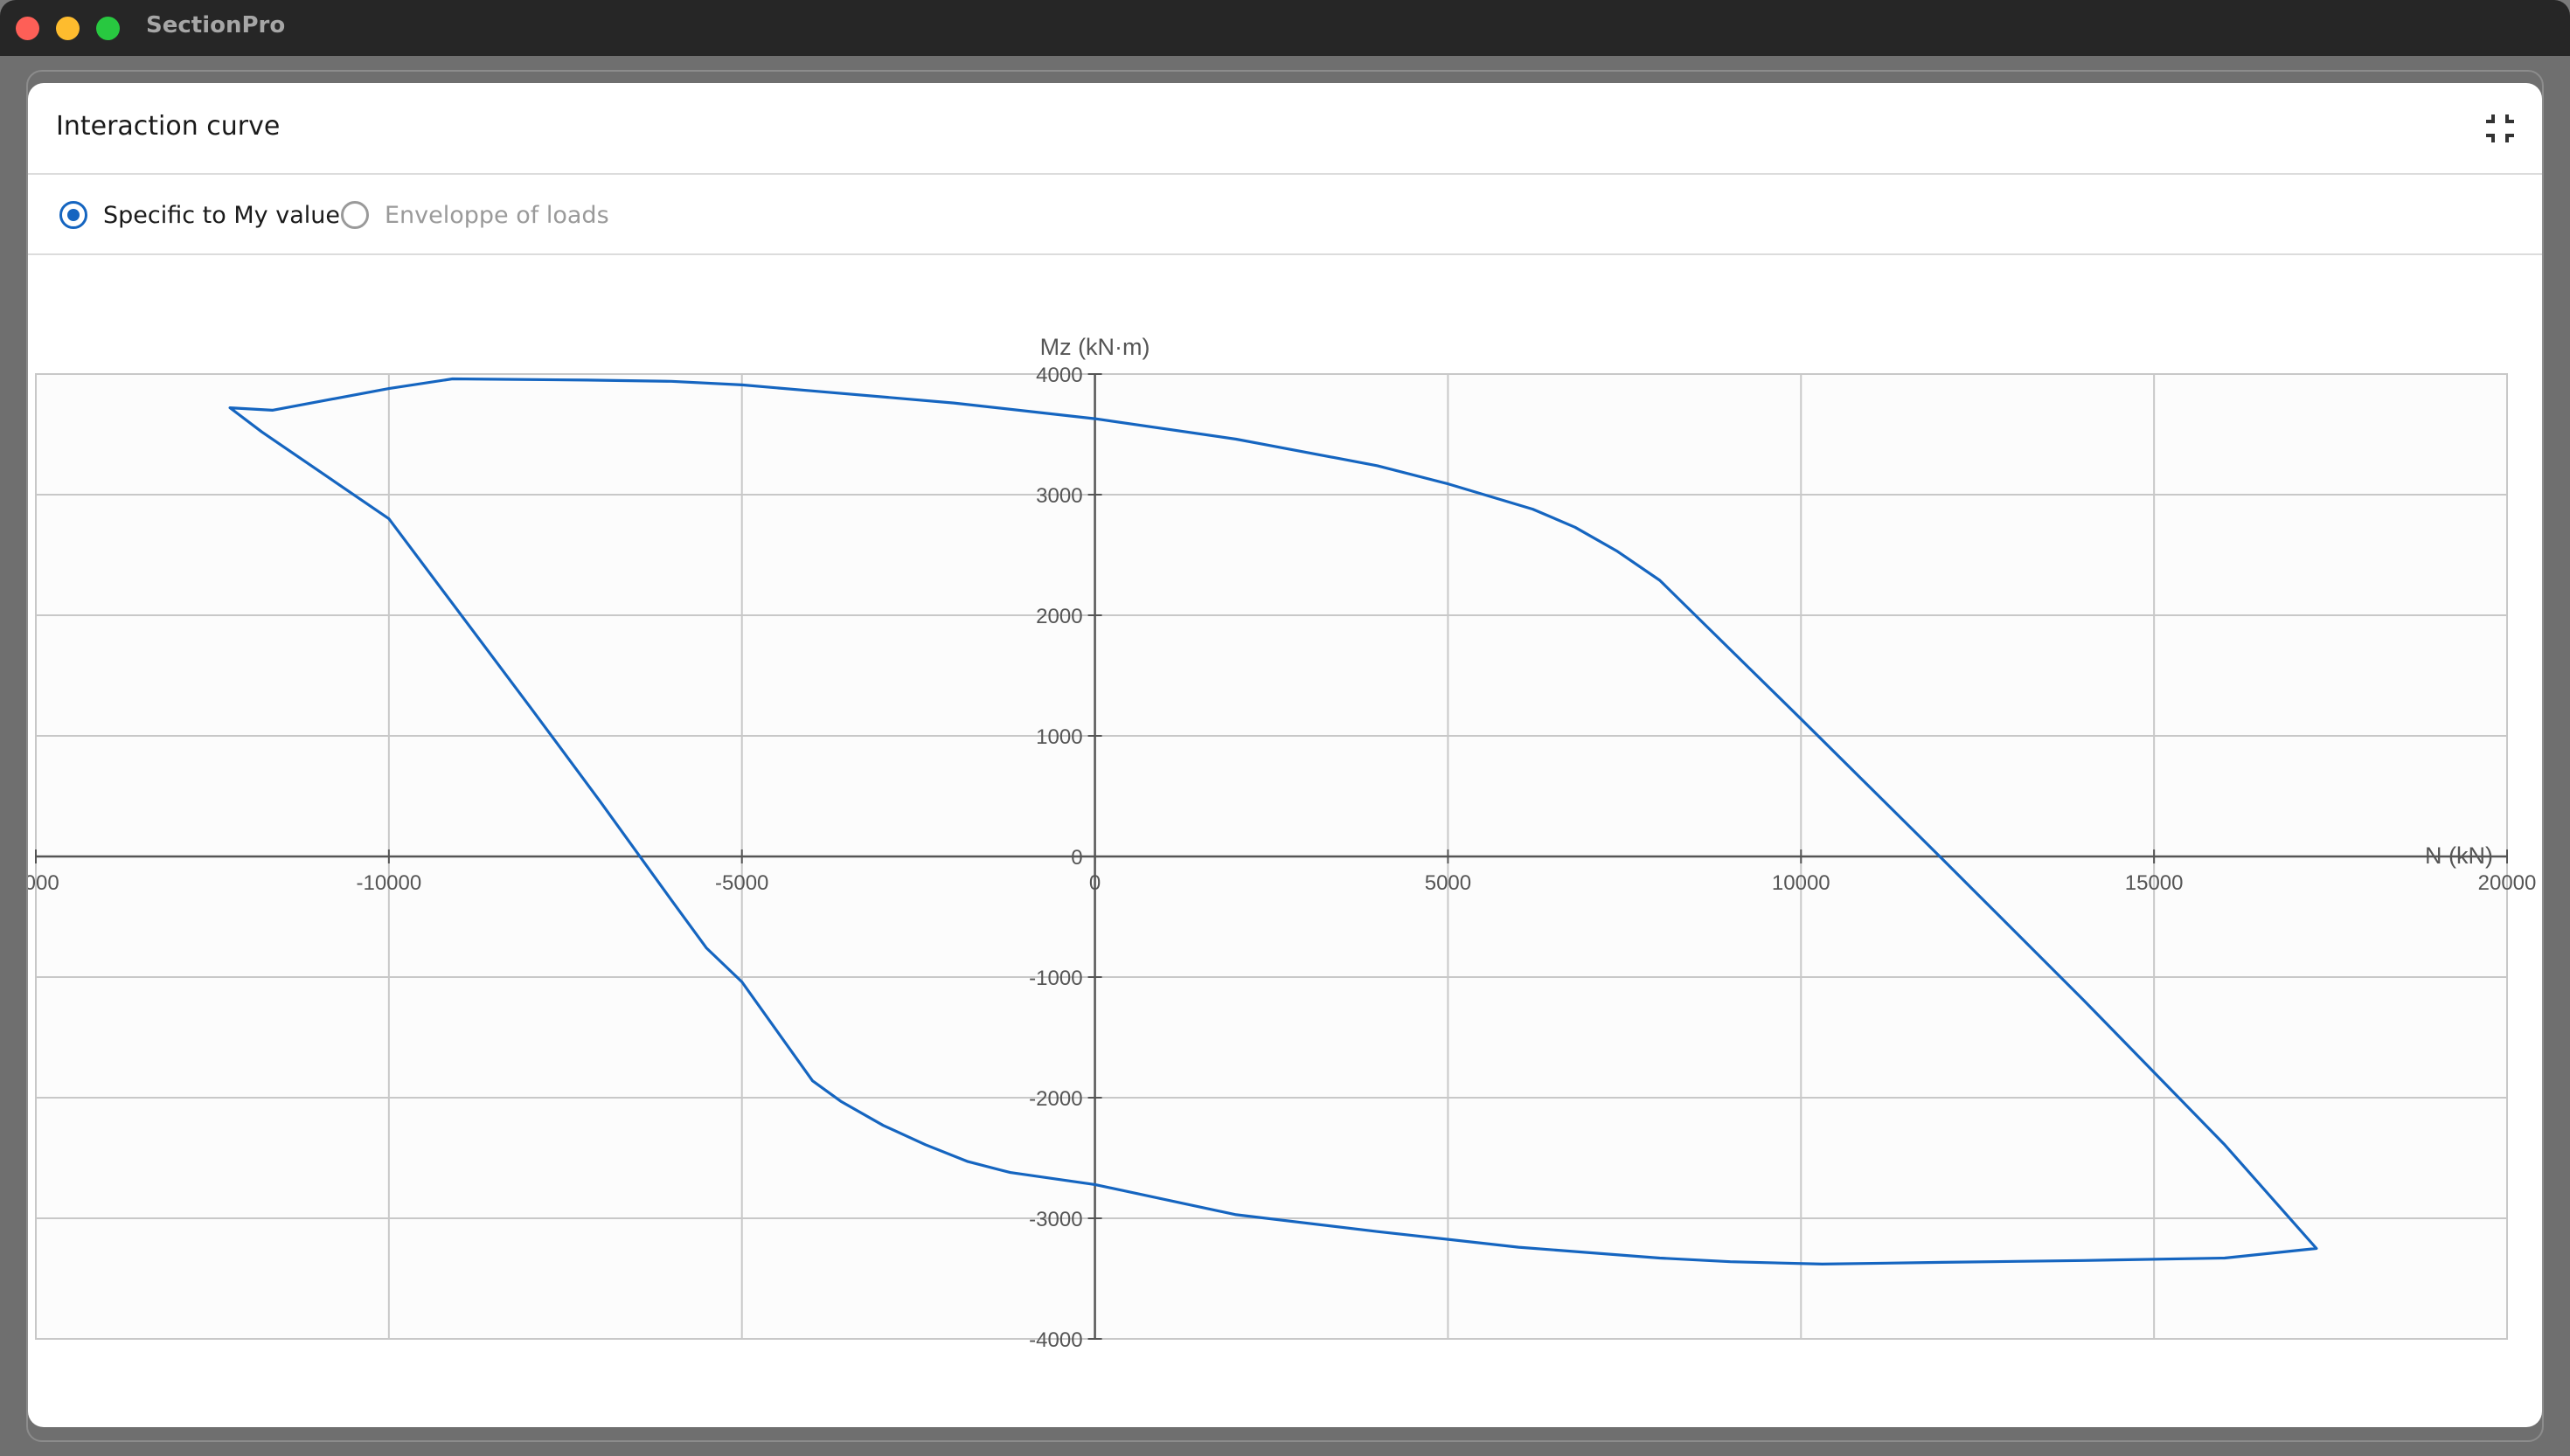 The image size is (2570, 1456). I want to click on y-tick-label: -4000, so click(1055, 1340).